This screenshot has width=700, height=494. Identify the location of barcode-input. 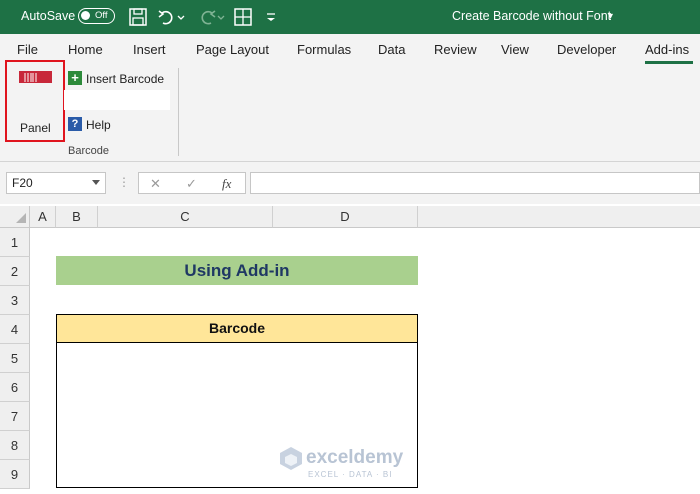
(117, 100).